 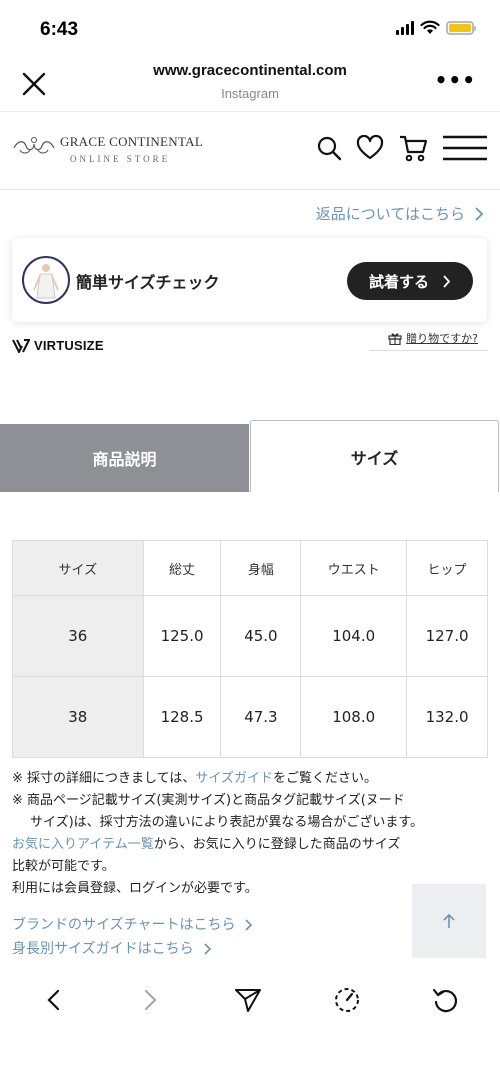 I want to click on note-text: ※ 採寸の詳細につきましては、, so click(x=104, y=778).